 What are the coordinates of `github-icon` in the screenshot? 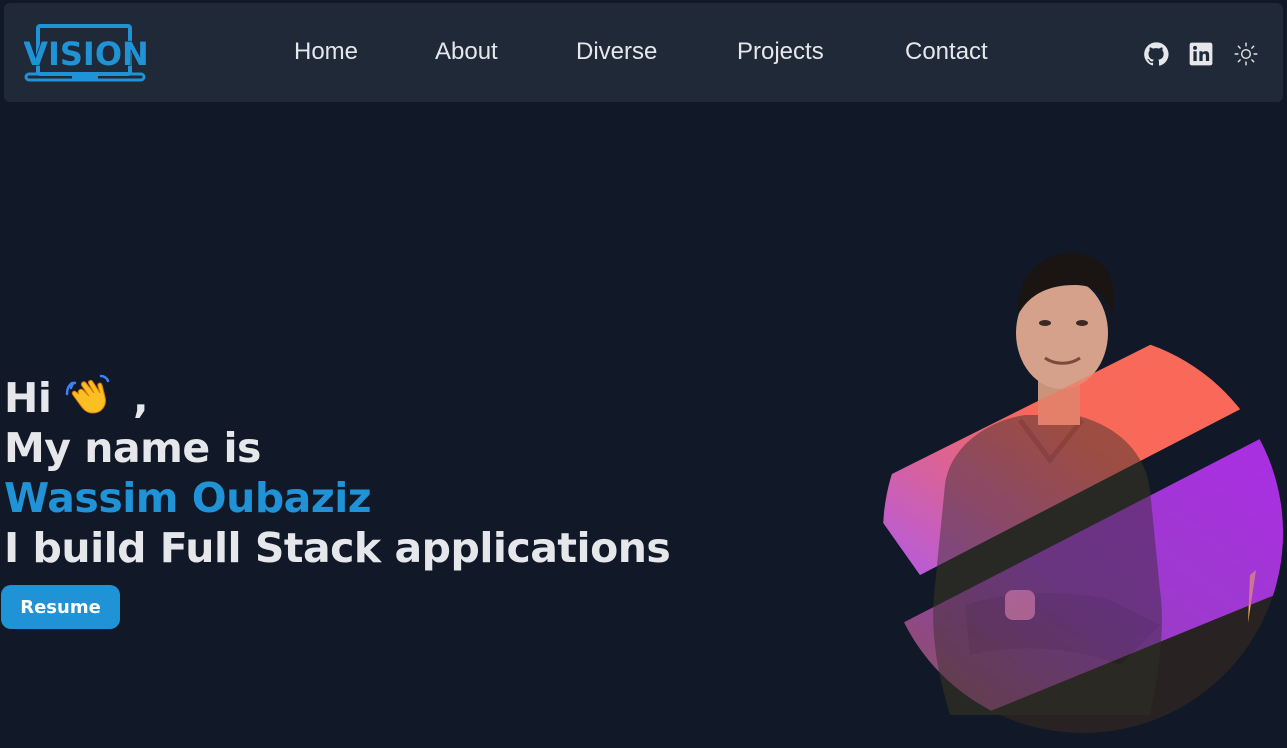 It's located at (1156, 54).